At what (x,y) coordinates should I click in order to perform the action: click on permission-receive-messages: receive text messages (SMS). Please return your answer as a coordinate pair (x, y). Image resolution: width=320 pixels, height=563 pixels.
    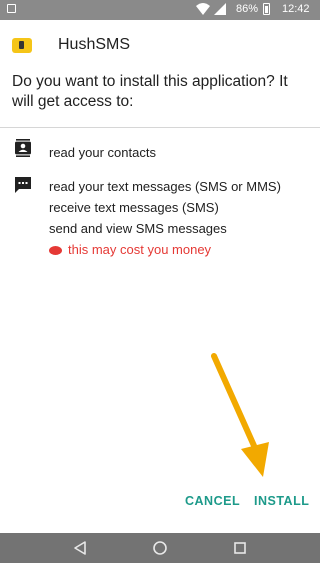
    Looking at the image, I should click on (134, 207).